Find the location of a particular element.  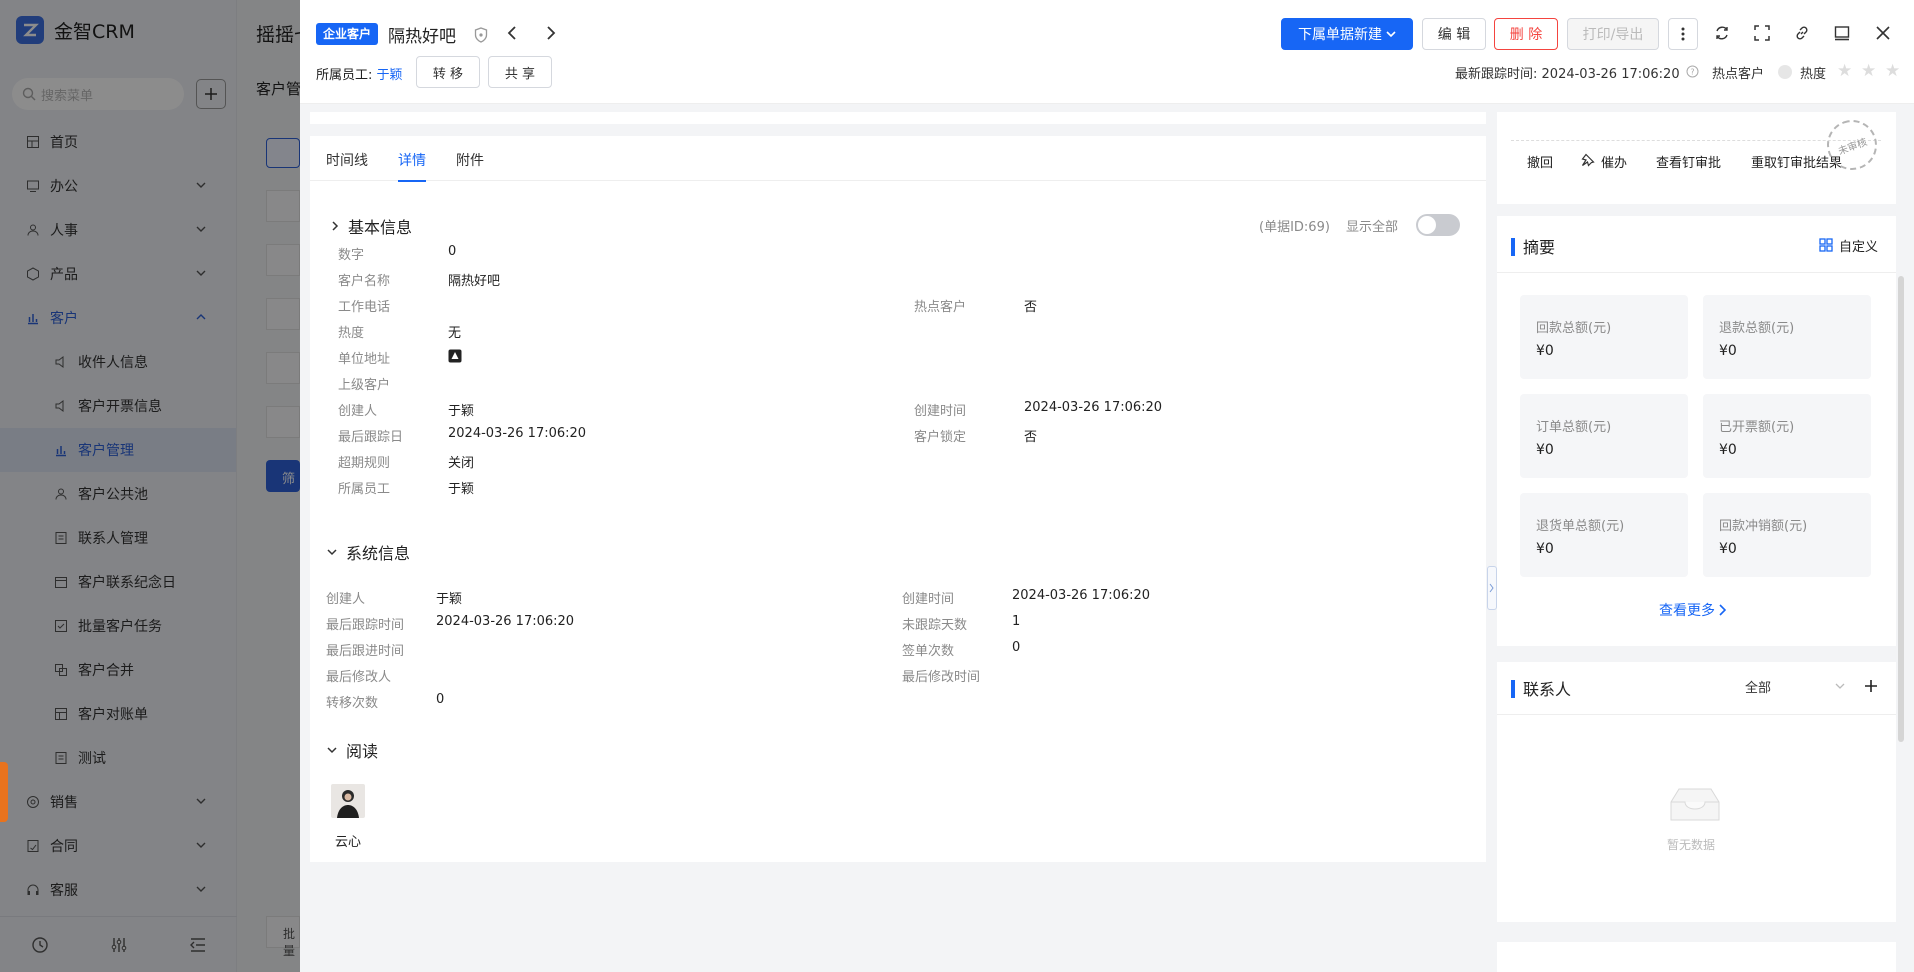

contacts-filter-value: 全部 is located at coordinates (1758, 688).